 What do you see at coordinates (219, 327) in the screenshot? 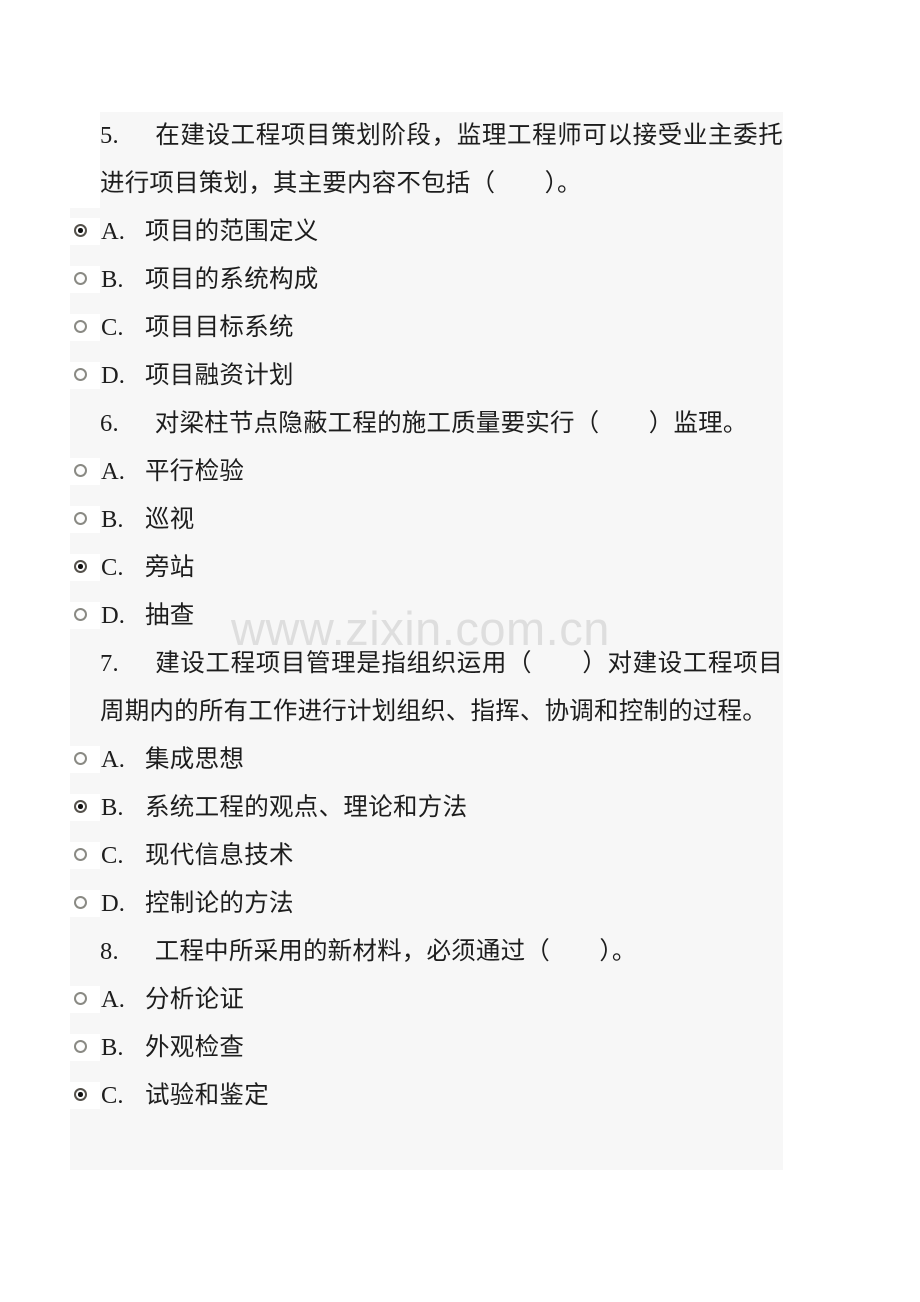
I see `option-text: 项目目标系统` at bounding box center [219, 327].